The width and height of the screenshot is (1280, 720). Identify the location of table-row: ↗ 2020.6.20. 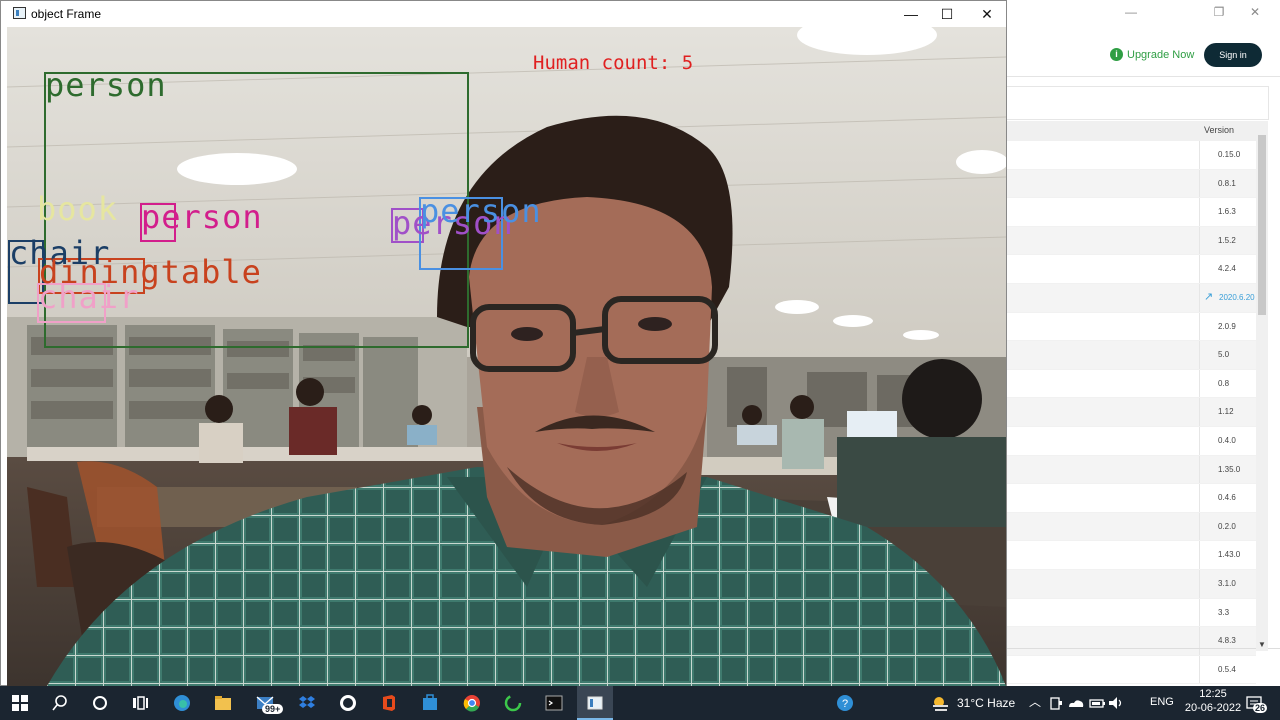
(1131, 298).